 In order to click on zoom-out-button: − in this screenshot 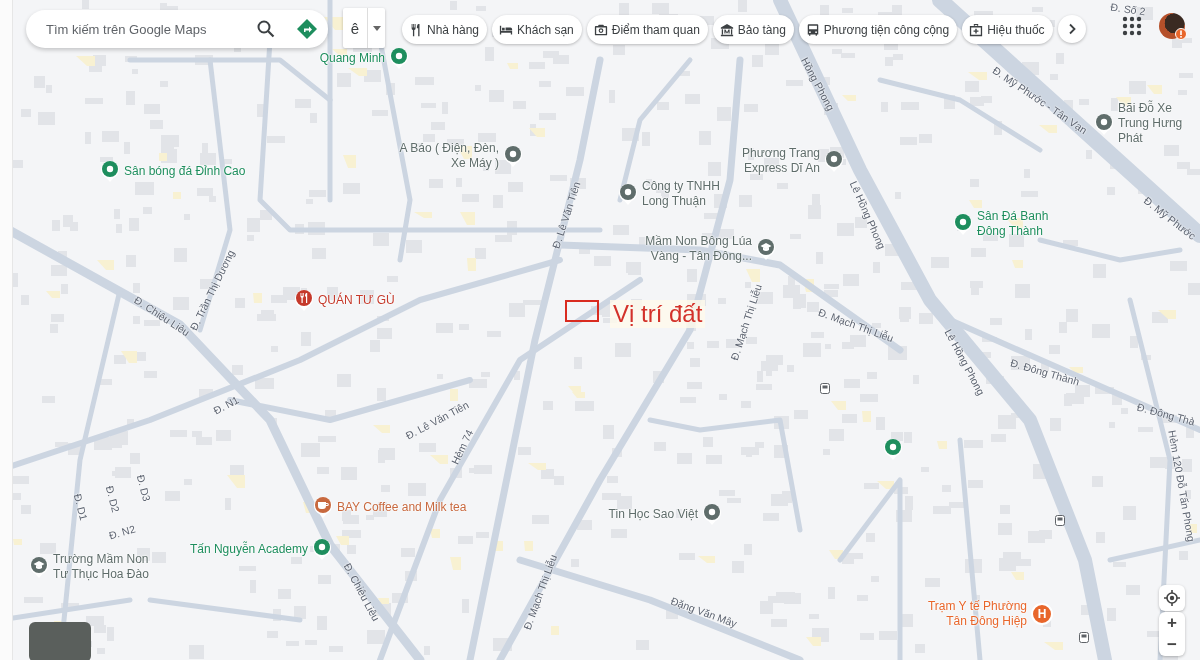, I will do `click(1172, 645)`.